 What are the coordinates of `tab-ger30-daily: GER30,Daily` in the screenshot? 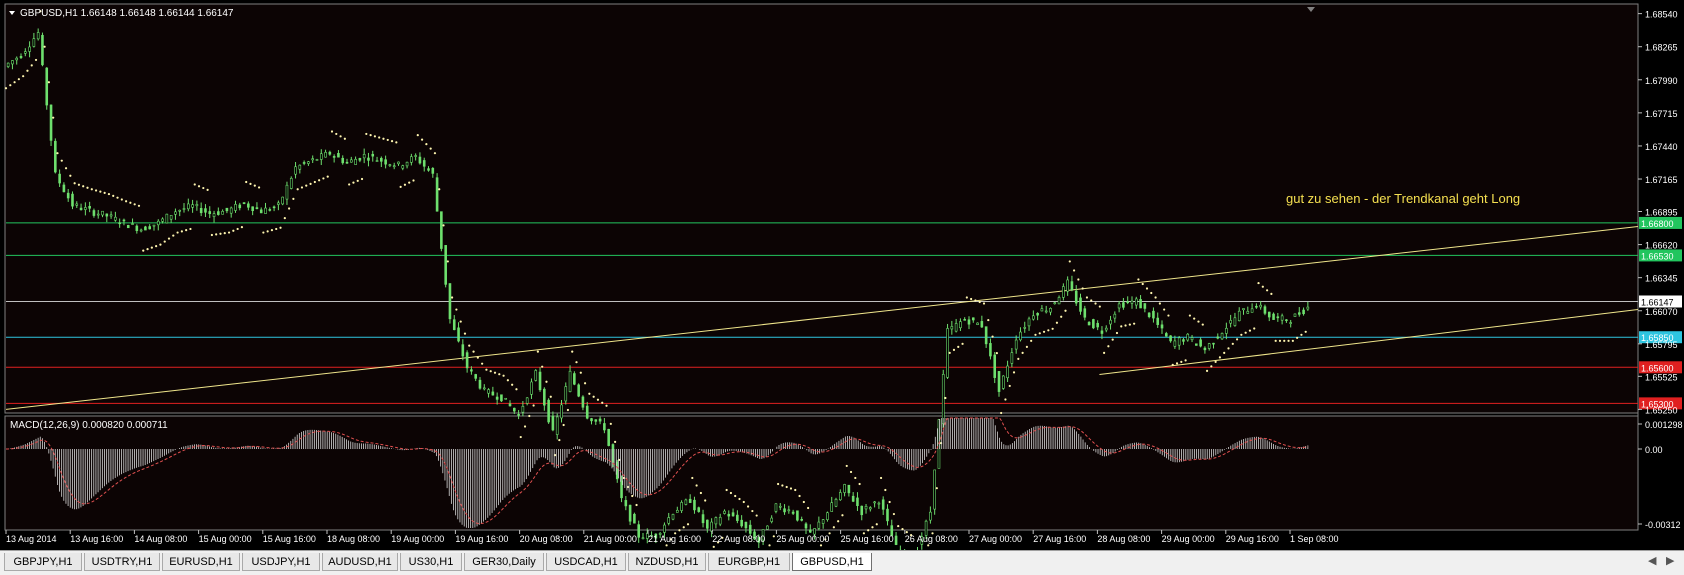 It's located at (504, 562).